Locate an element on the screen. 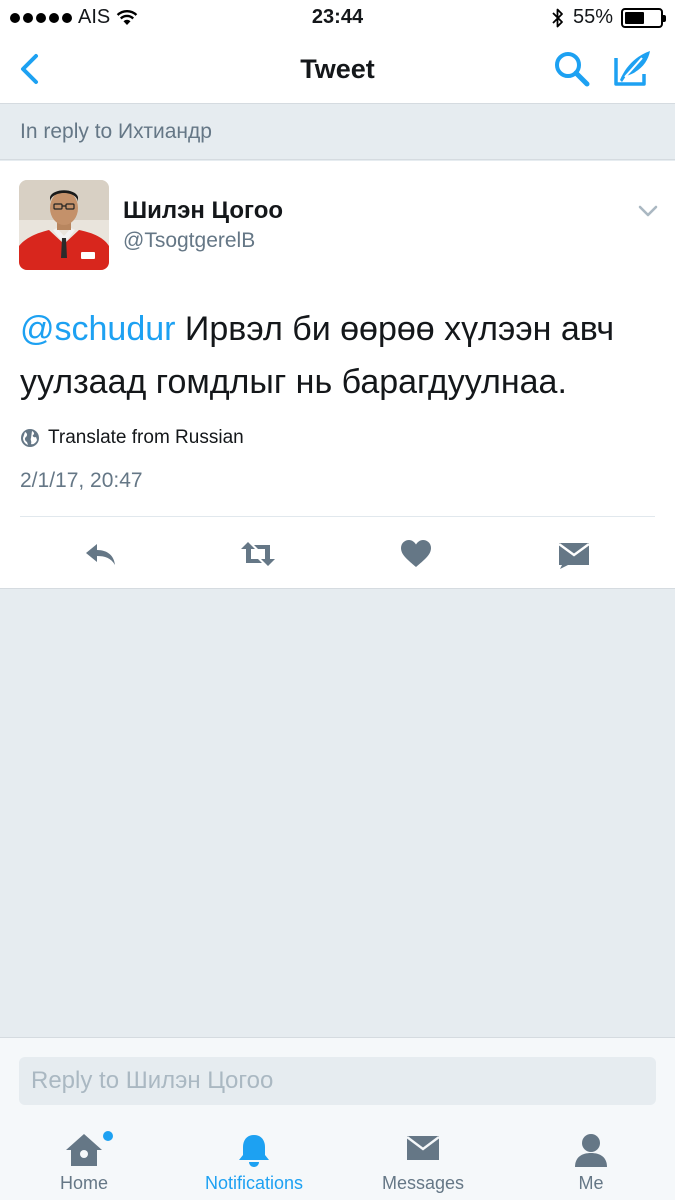  tweet-timestamp: 2/1/17, 20:47 is located at coordinates (81, 480).